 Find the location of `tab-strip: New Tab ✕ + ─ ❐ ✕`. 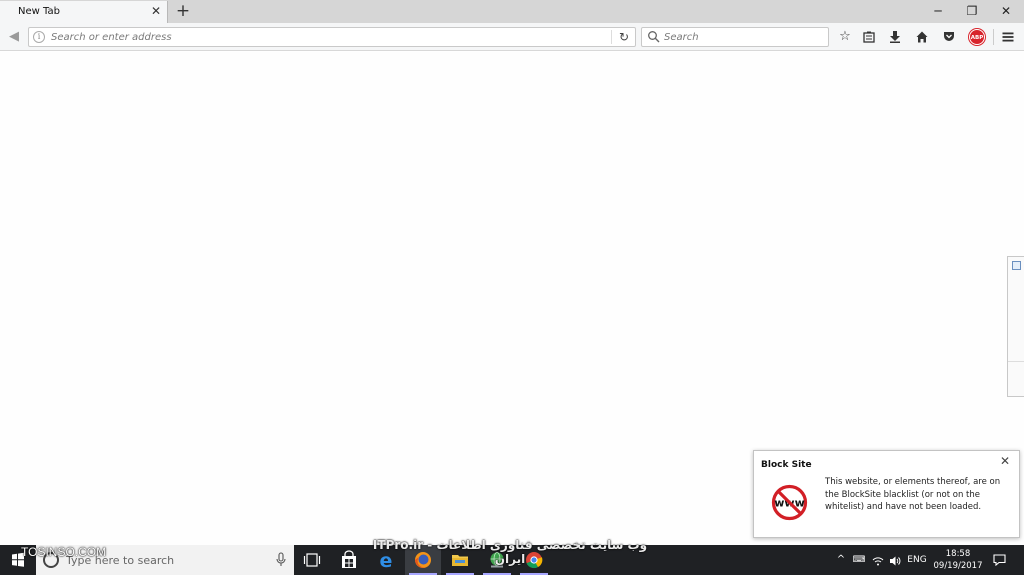

tab-strip: New Tab ✕ + ─ ❐ ✕ is located at coordinates (512, 11).